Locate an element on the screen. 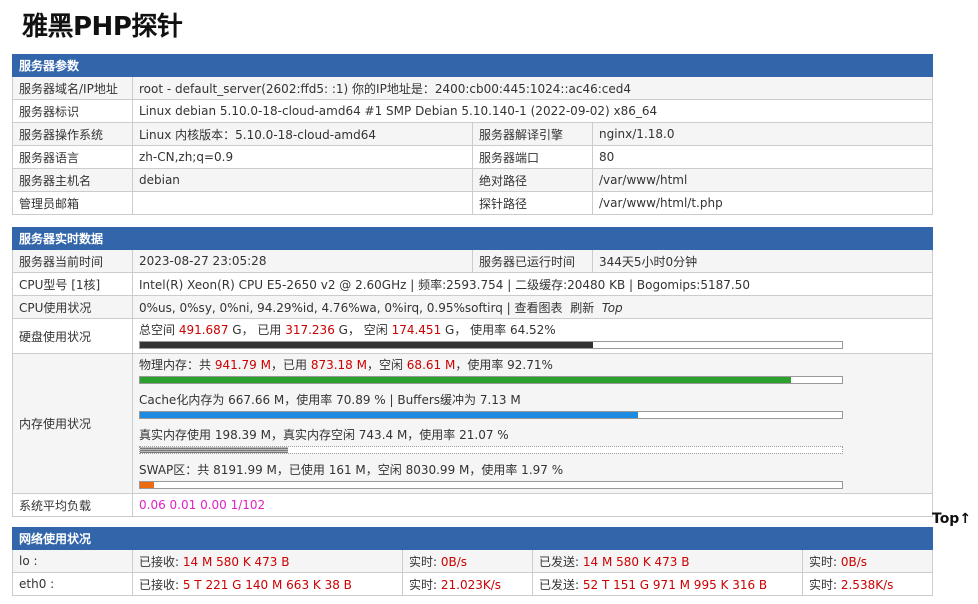  mem-physical-bar is located at coordinates (491, 380).